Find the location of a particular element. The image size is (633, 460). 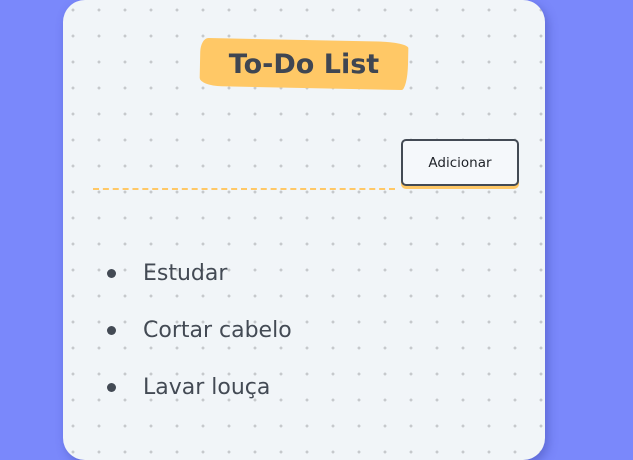

task-text: Lavar louça is located at coordinates (207, 387).